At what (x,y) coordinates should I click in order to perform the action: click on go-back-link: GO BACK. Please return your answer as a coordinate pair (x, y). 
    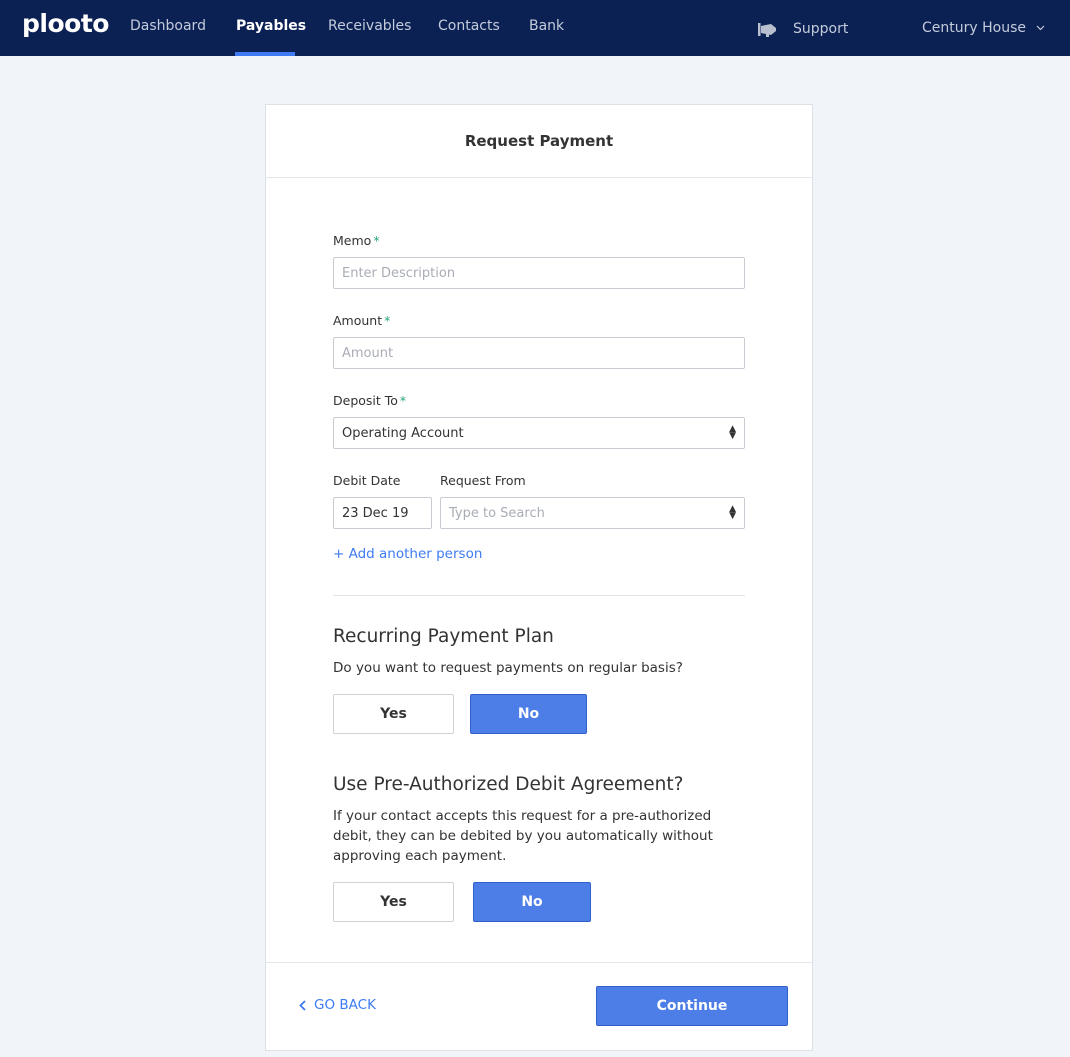
    Looking at the image, I should click on (337, 1005).